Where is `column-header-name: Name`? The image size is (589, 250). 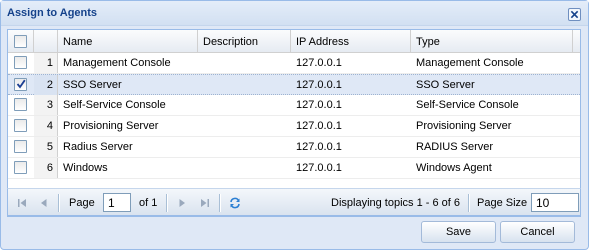
column-header-name: Name is located at coordinates (128, 41).